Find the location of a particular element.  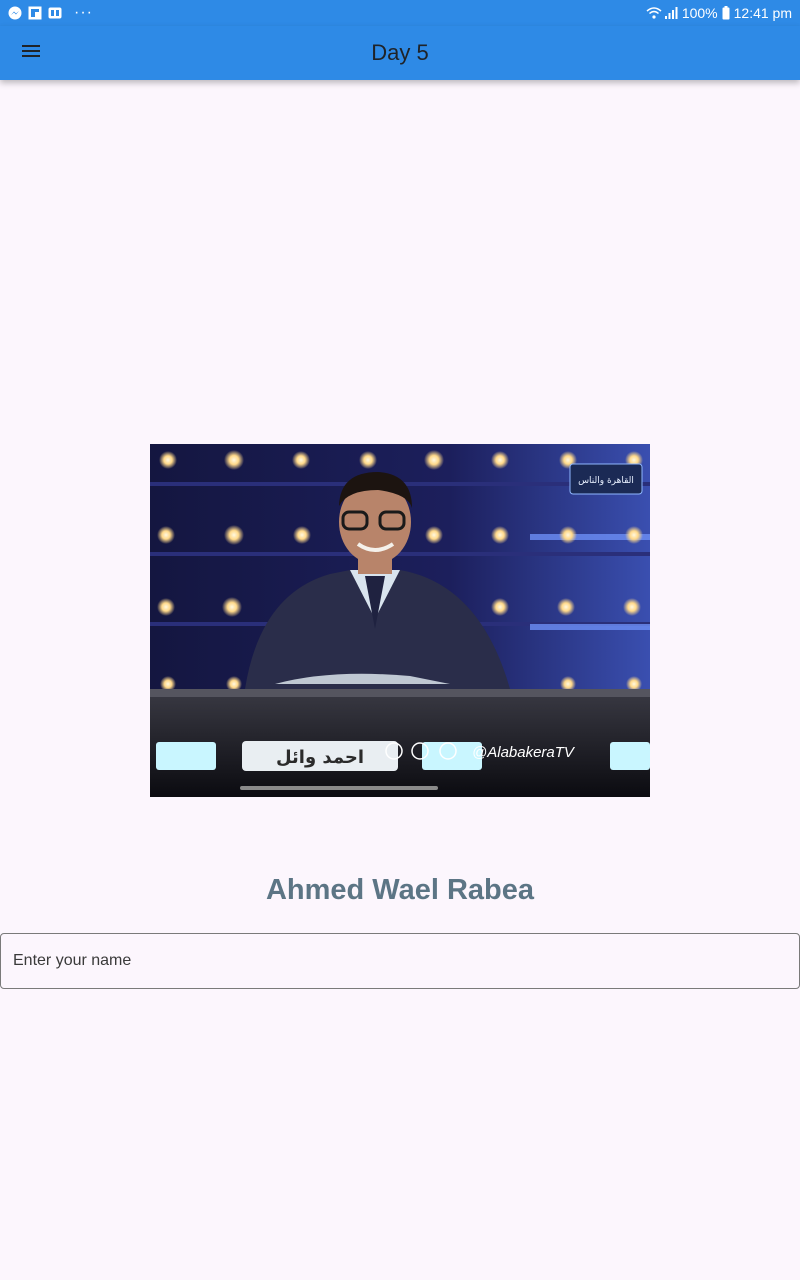

video-scrub-bar is located at coordinates (339, 788).